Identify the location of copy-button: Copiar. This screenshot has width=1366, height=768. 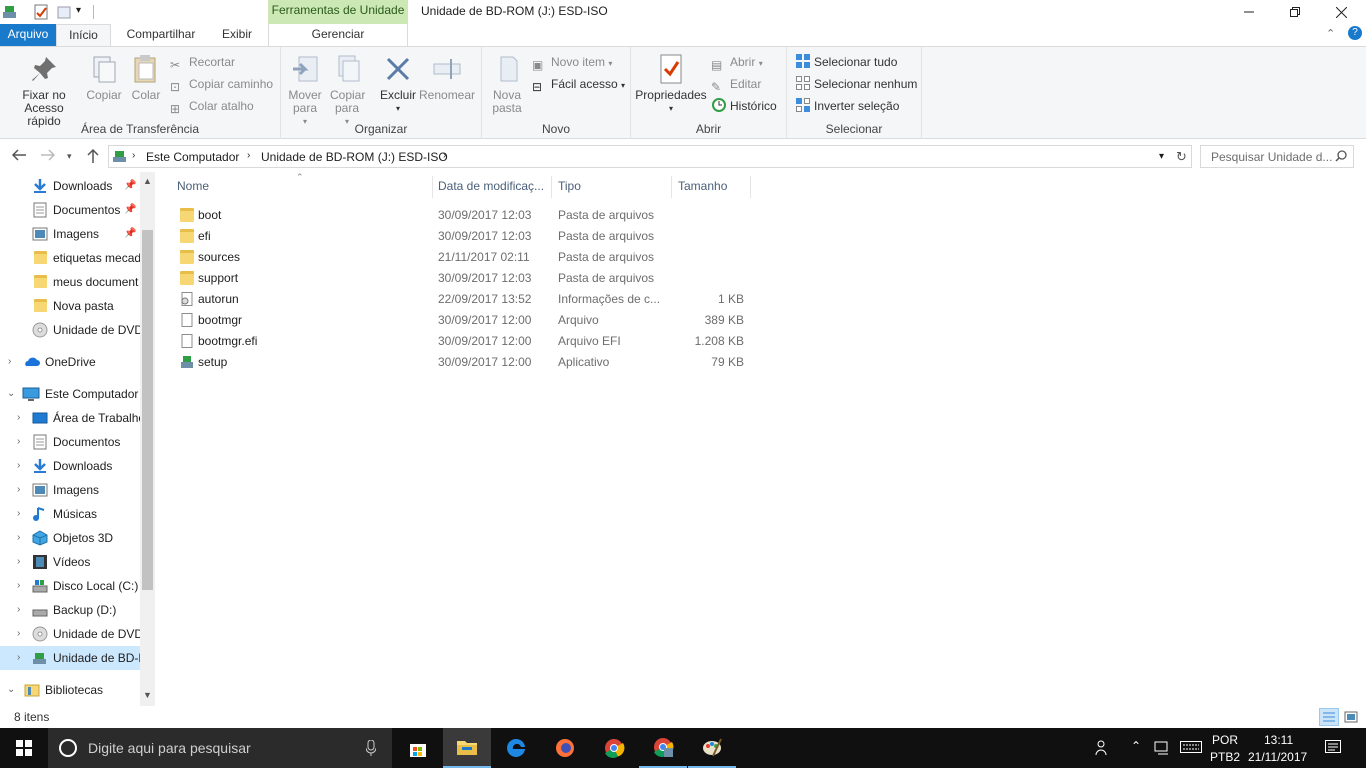
(104, 77).